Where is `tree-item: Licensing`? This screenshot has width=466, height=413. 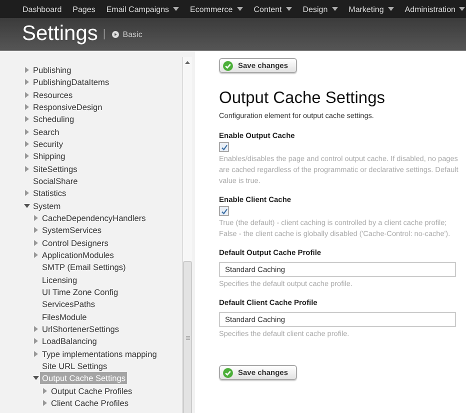
tree-item: Licensing is located at coordinates (60, 280).